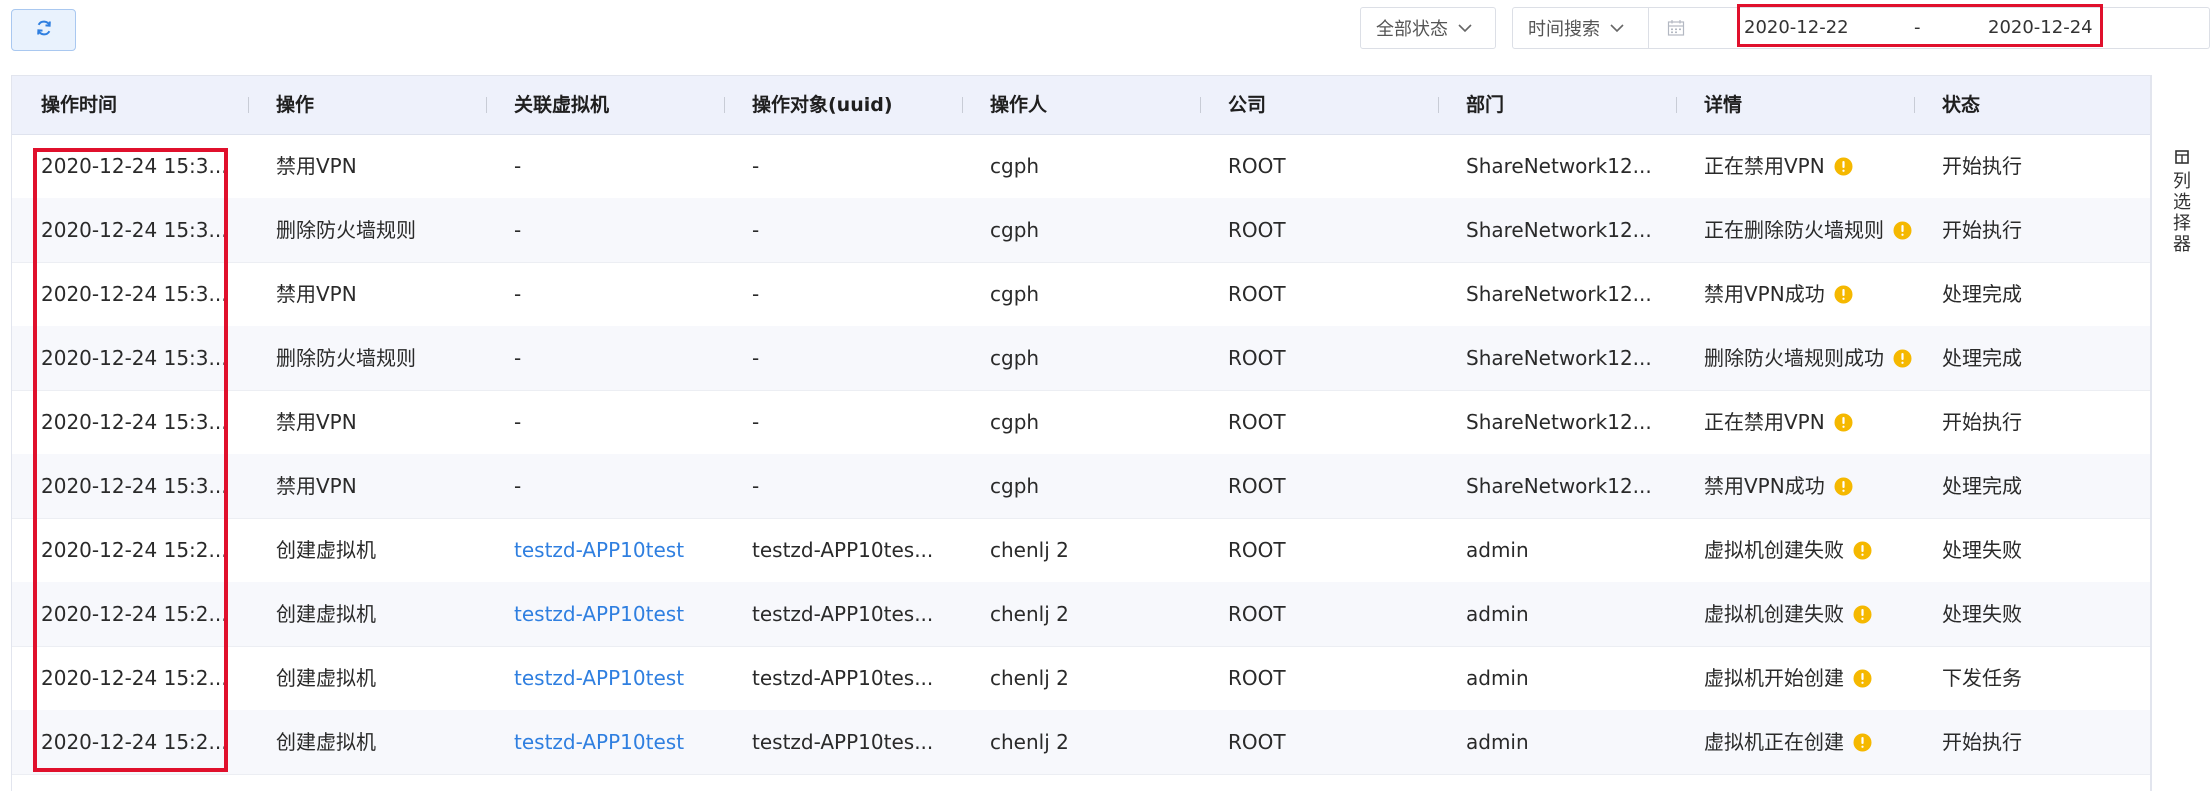  What do you see at coordinates (2180, 433) in the screenshot?
I see `column-chooser-panel: 列选择器` at bounding box center [2180, 433].